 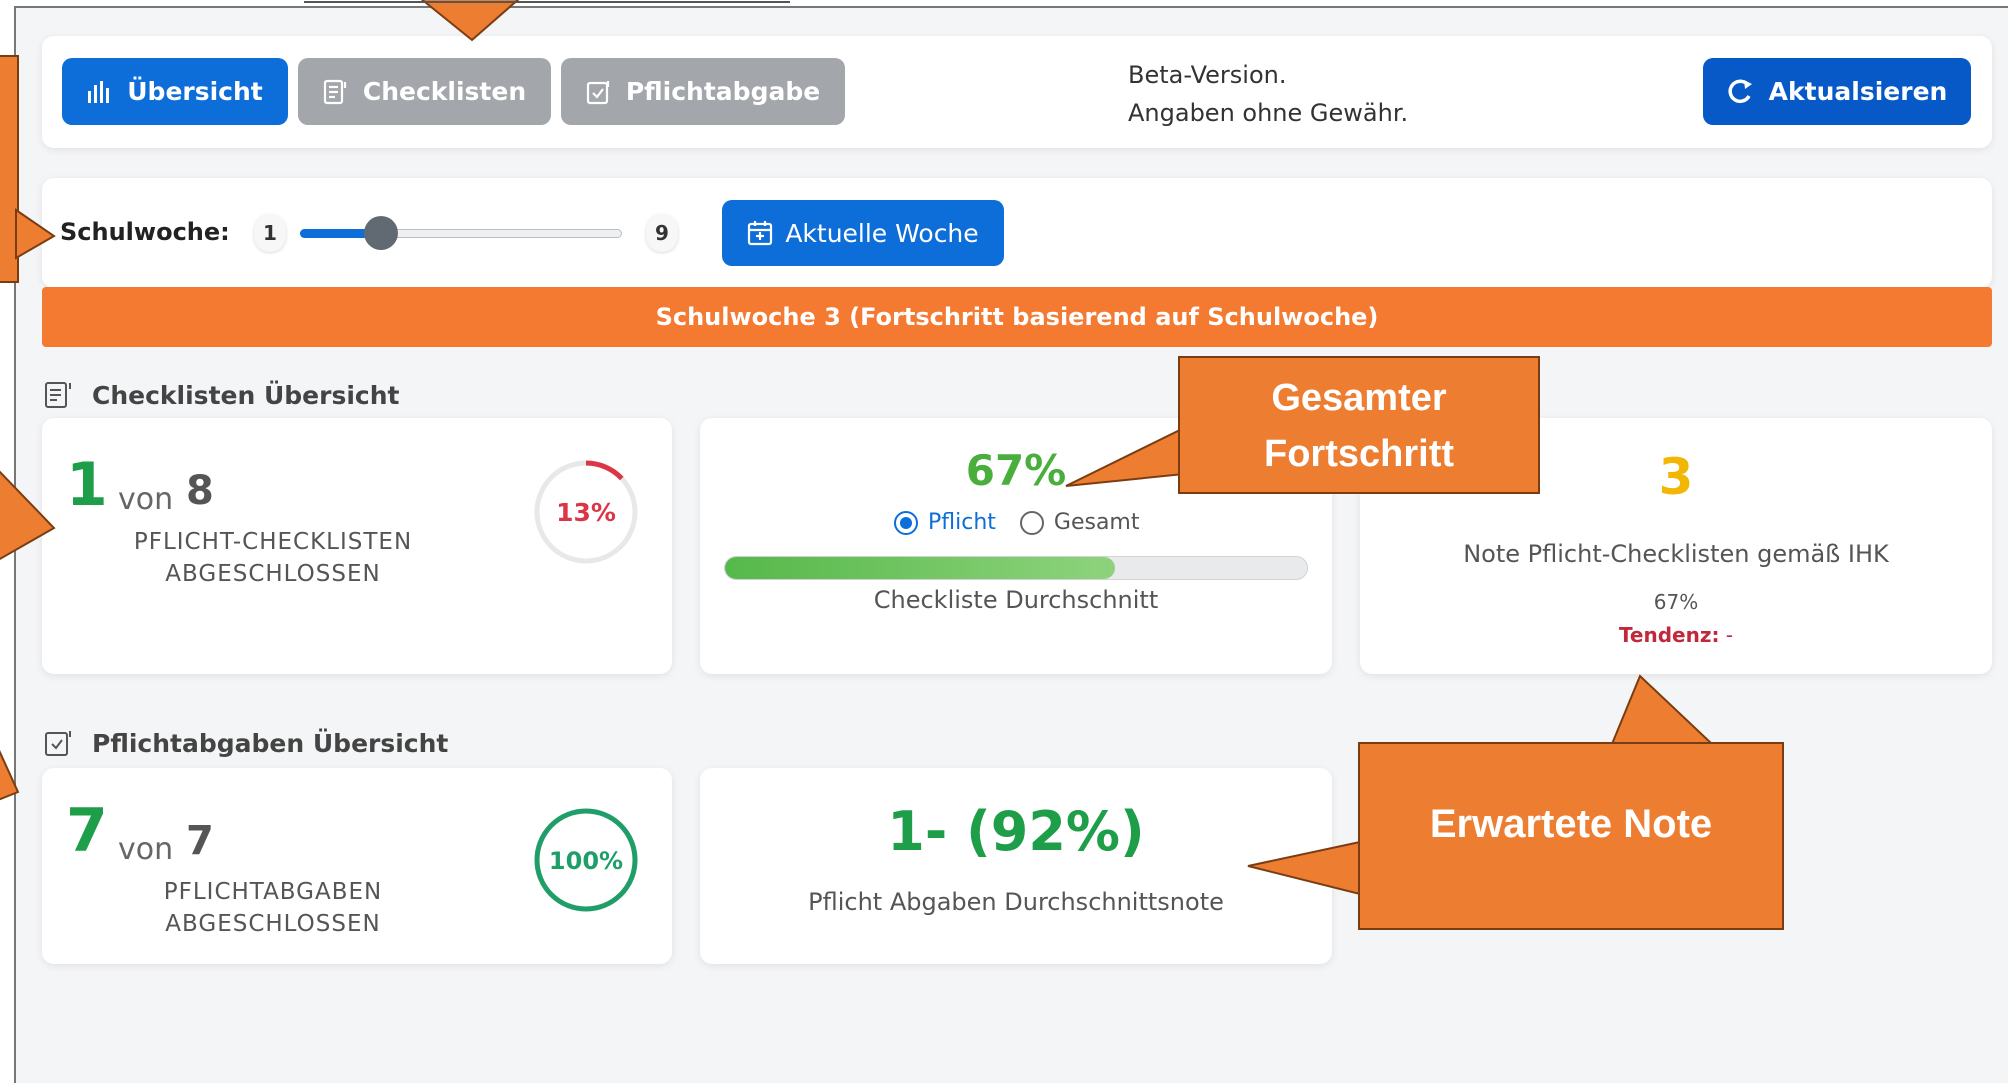 What do you see at coordinates (1359, 425) in the screenshot?
I see `total-progress-callout: Gesamter Fortschritt` at bounding box center [1359, 425].